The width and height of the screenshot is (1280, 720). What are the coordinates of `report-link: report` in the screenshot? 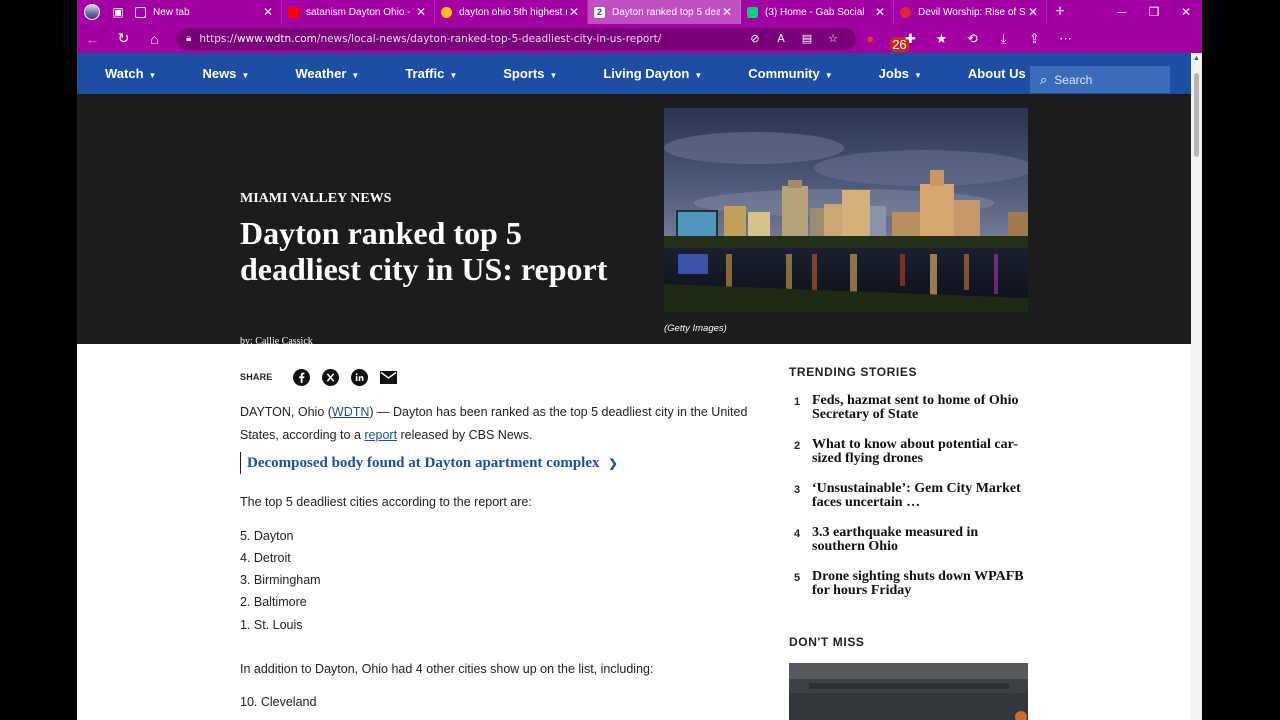 It's located at (380, 435).